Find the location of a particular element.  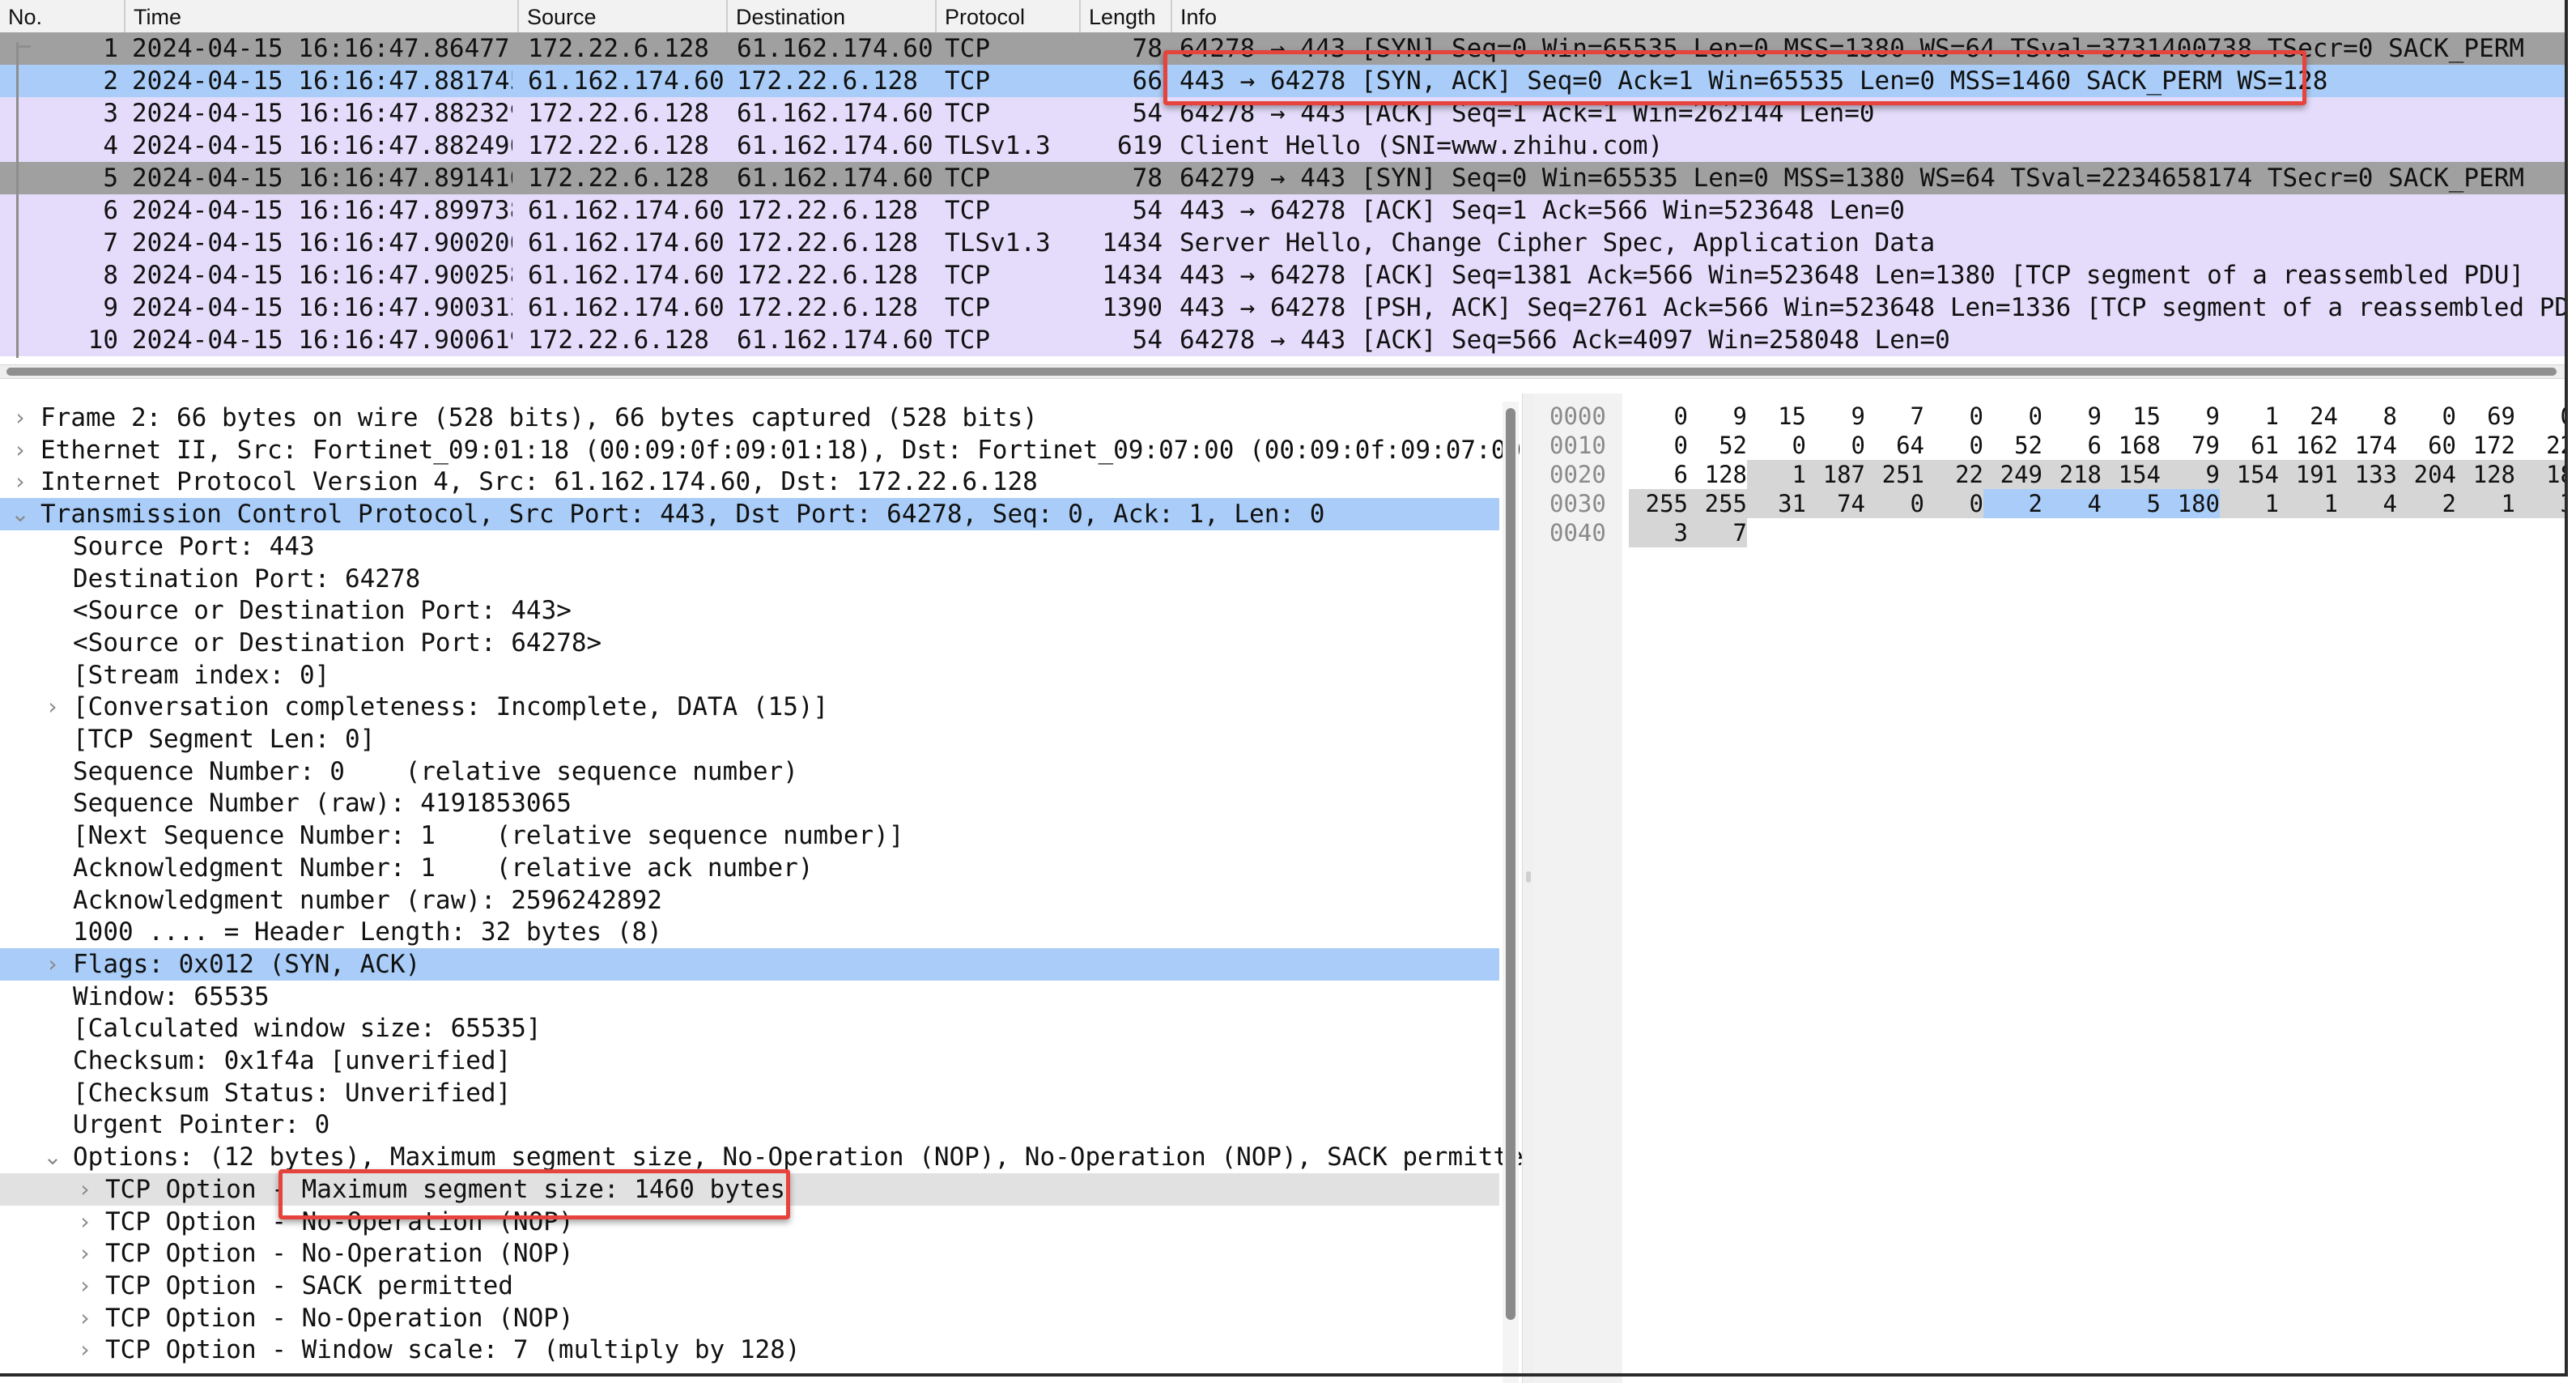

packet-list-scroll-thumb is located at coordinates (1281, 372).